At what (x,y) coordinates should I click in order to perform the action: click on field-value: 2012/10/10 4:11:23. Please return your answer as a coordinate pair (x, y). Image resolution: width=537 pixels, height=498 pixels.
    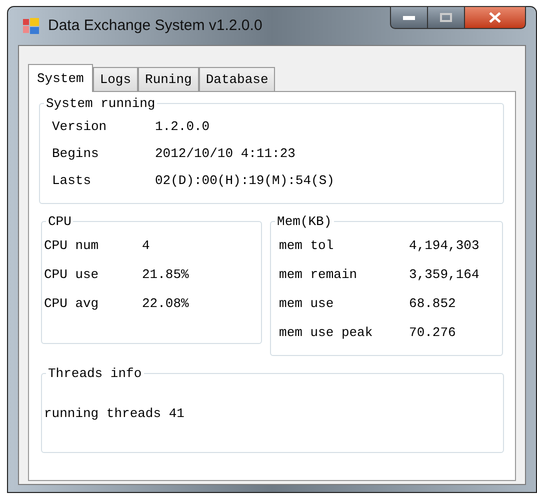
    Looking at the image, I should click on (225, 154).